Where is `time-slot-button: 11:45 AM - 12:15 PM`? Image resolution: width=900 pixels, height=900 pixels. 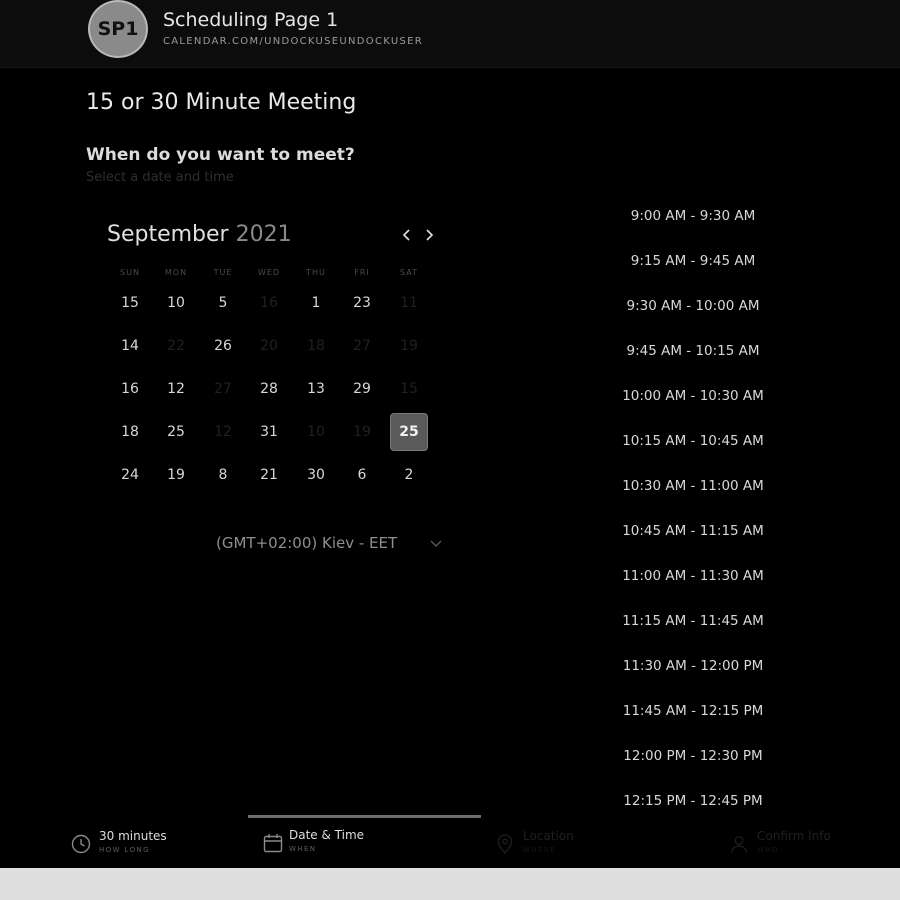 time-slot-button: 11:45 AM - 12:15 PM is located at coordinates (693, 710).